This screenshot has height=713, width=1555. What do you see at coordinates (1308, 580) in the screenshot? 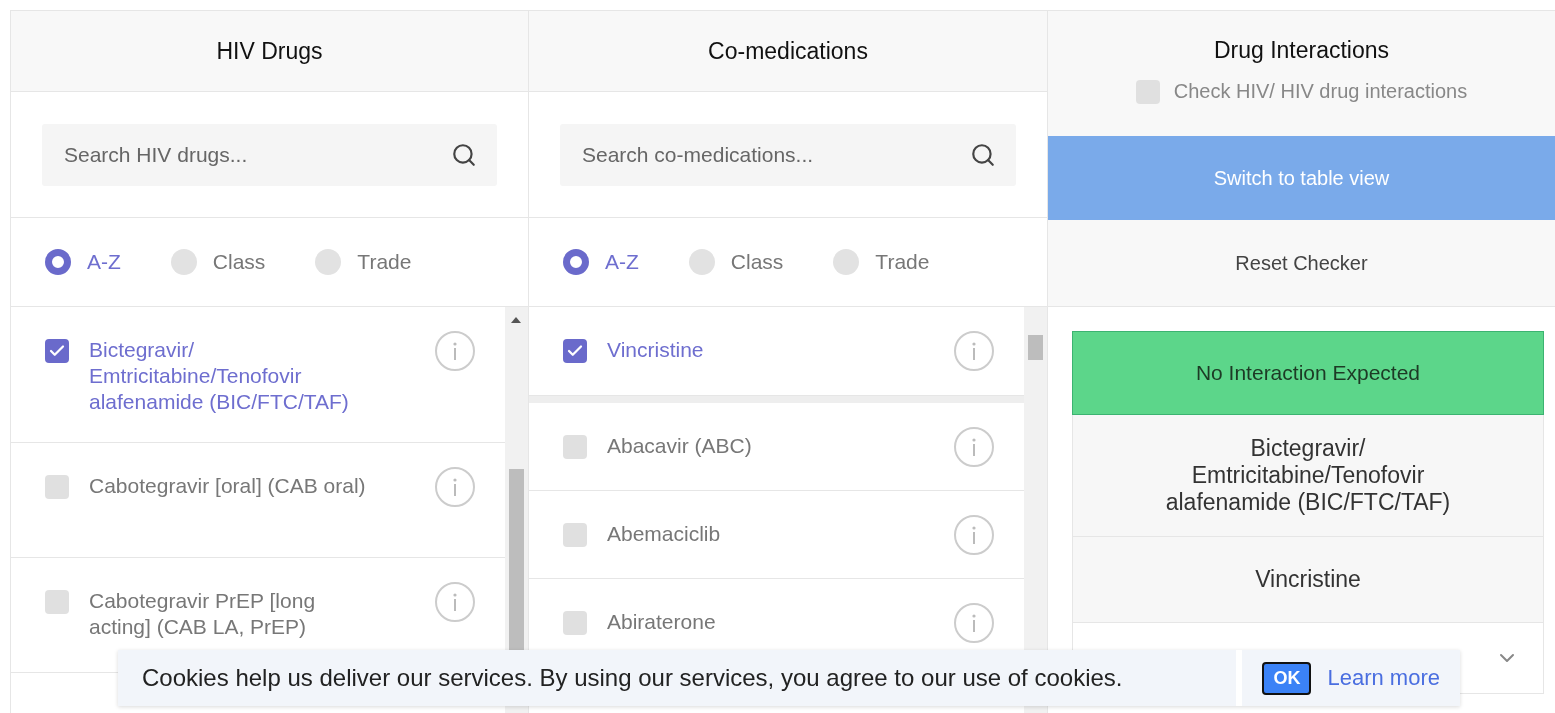
I see `interaction-drug: Vincristine` at bounding box center [1308, 580].